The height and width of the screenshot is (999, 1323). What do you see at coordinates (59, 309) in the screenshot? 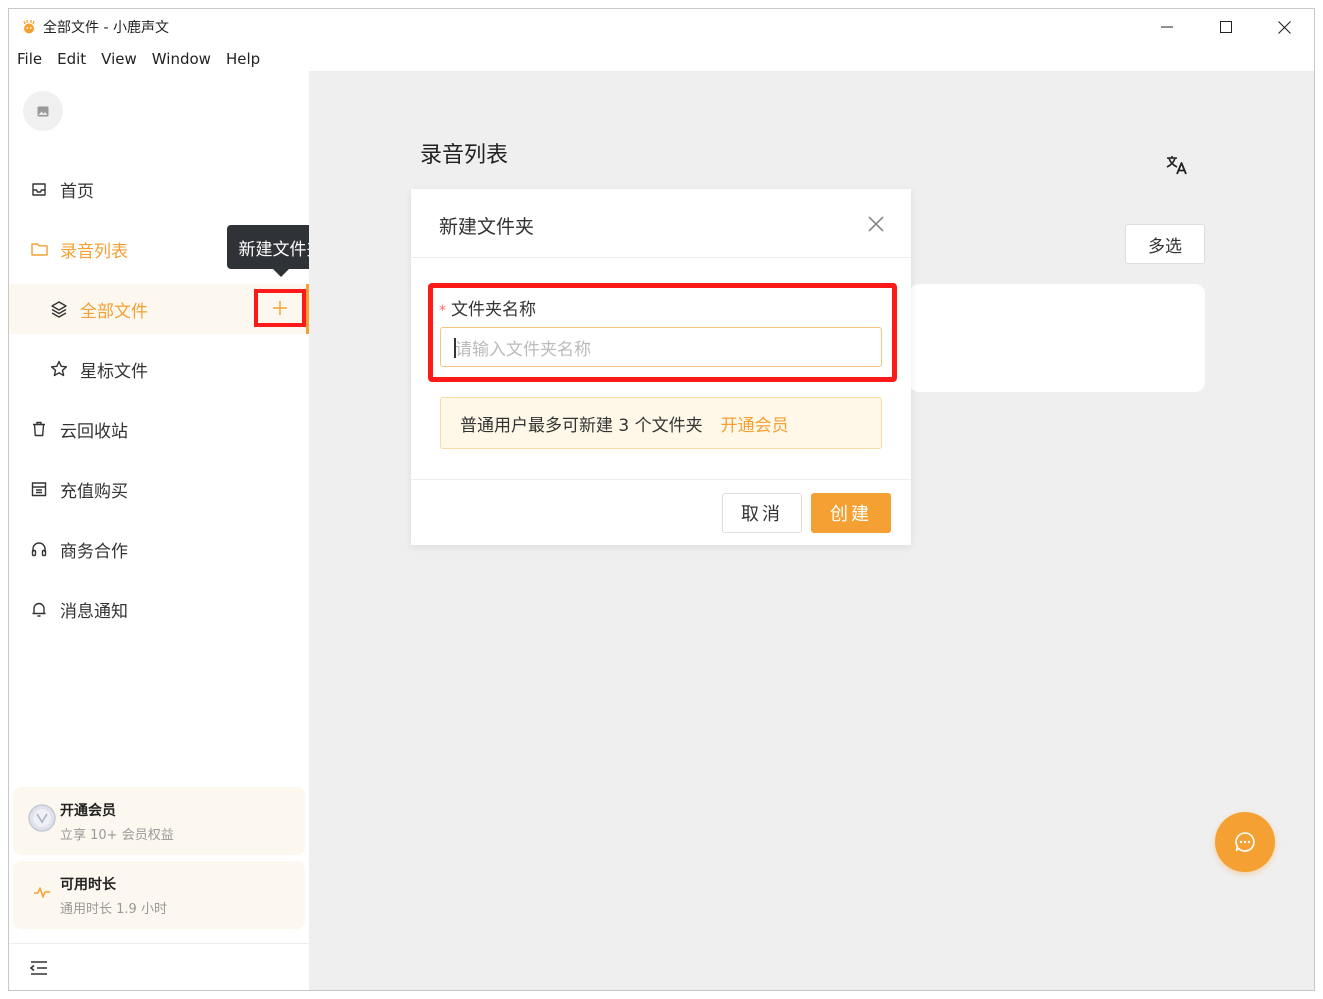
I see `layers-icon` at bounding box center [59, 309].